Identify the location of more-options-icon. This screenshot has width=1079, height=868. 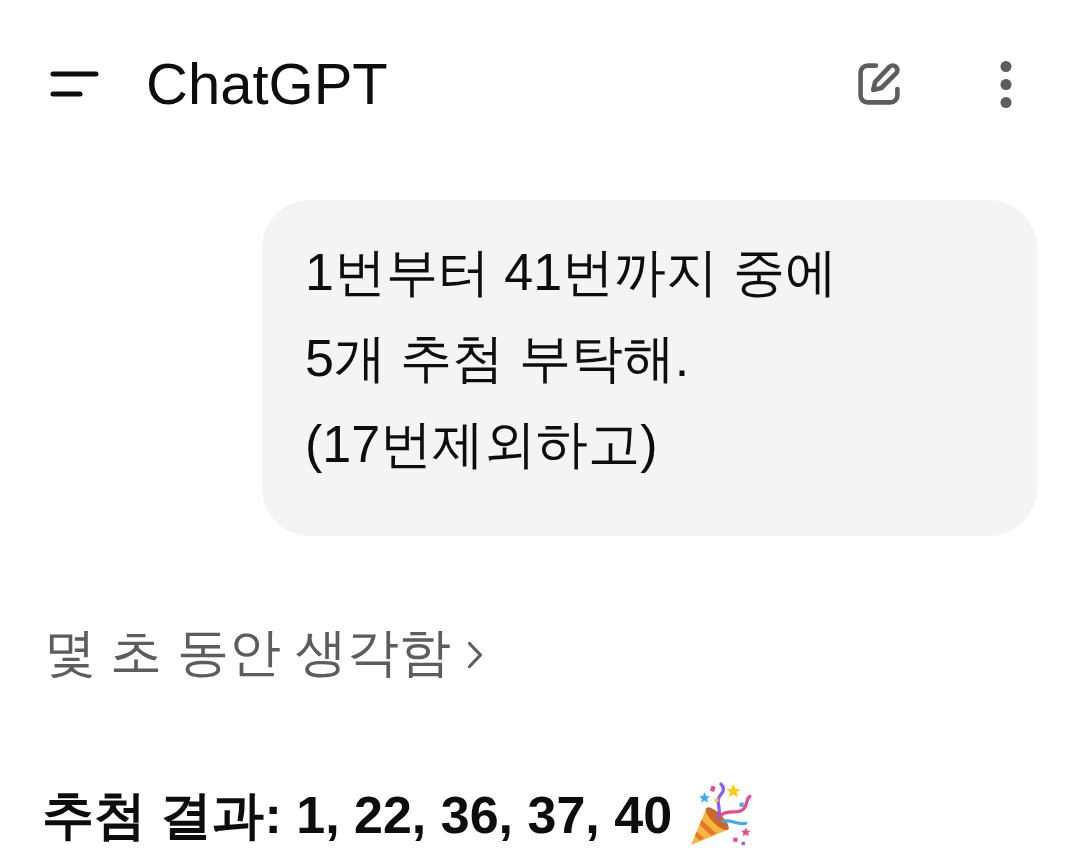
(1006, 84).